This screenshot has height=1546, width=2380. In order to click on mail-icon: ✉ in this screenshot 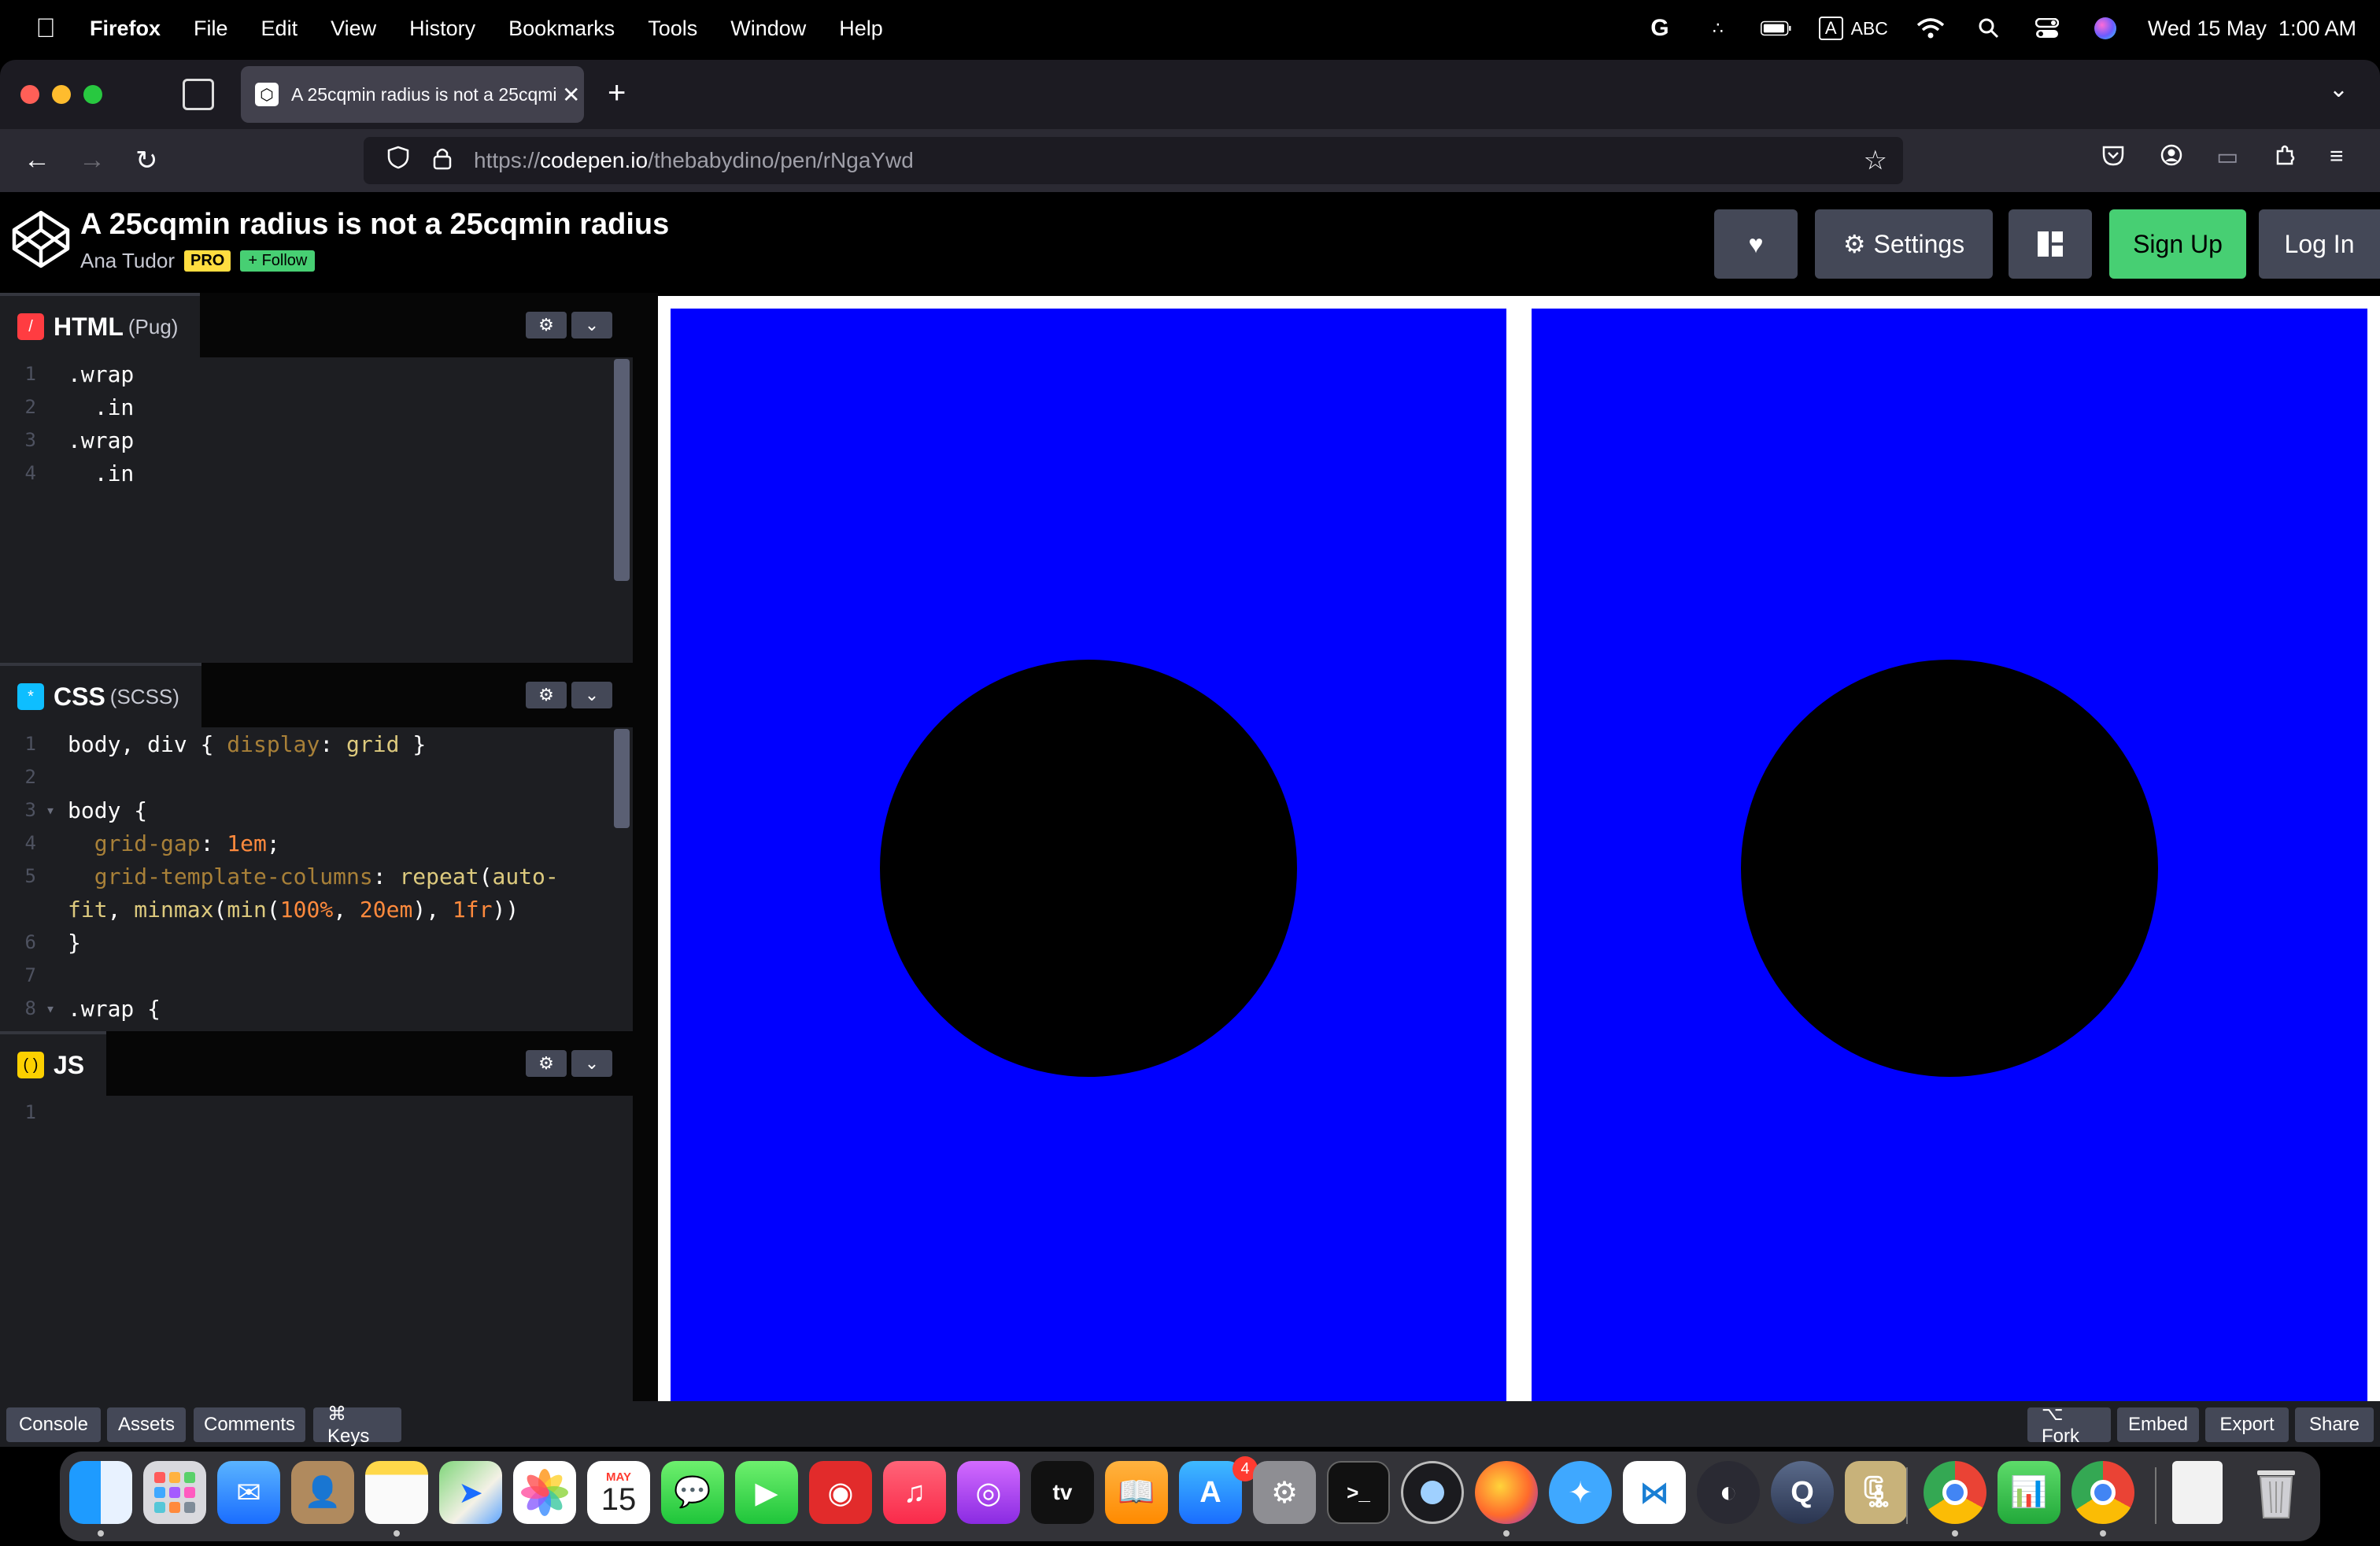, I will do `click(249, 1493)`.